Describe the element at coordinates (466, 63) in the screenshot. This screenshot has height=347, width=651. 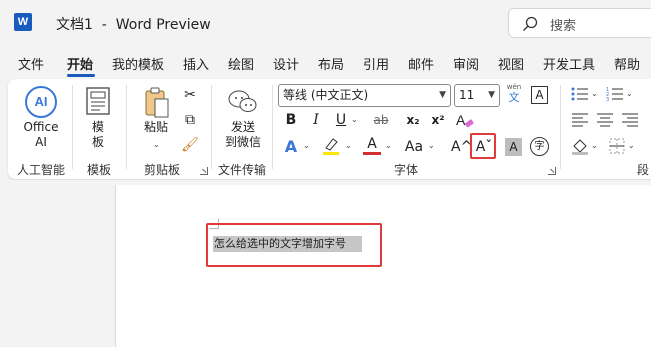
I see `tab-review: 审阅` at that location.